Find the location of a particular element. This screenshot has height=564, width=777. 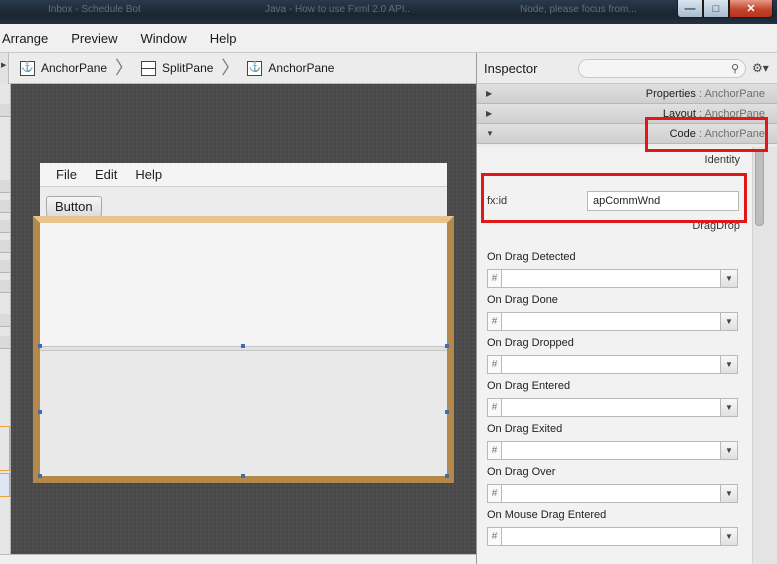

section-properties: ▶ Properties : AnchorPane is located at coordinates (627, 94).